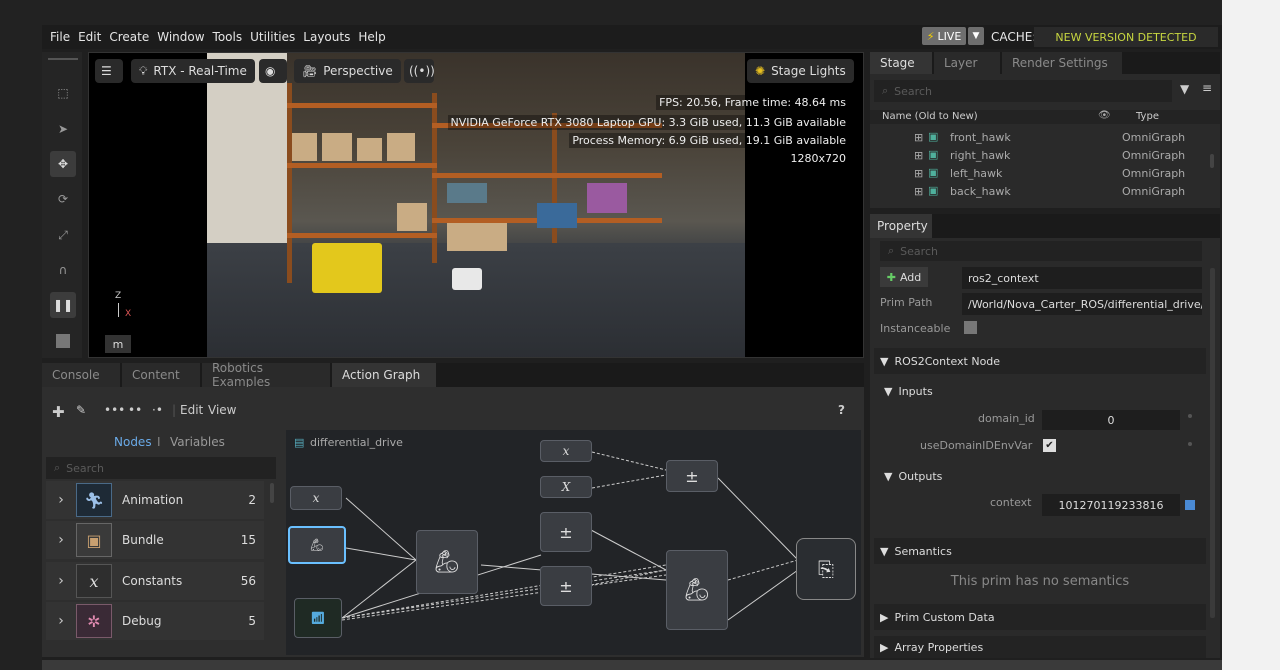 Image resolution: width=1280 pixels, height=670 pixels. What do you see at coordinates (60, 37) in the screenshot?
I see `menu-file: File` at bounding box center [60, 37].